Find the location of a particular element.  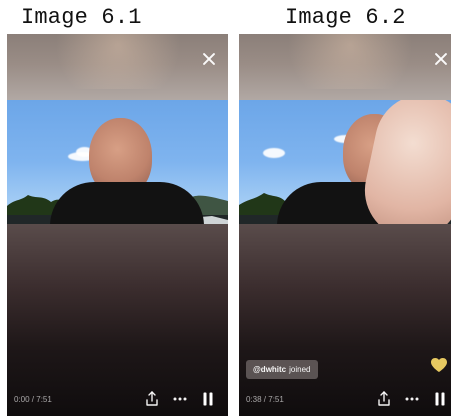

video-controls: 0:38 / 7:51 is located at coordinates (345, 399).